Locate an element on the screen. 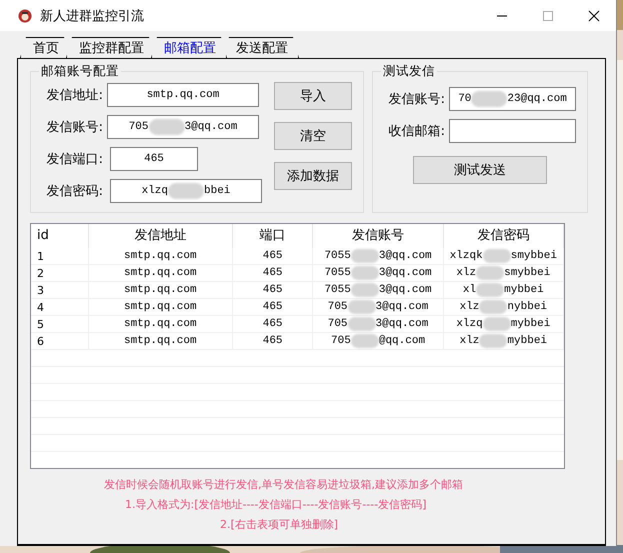  input-field: 465 is located at coordinates (154, 159).